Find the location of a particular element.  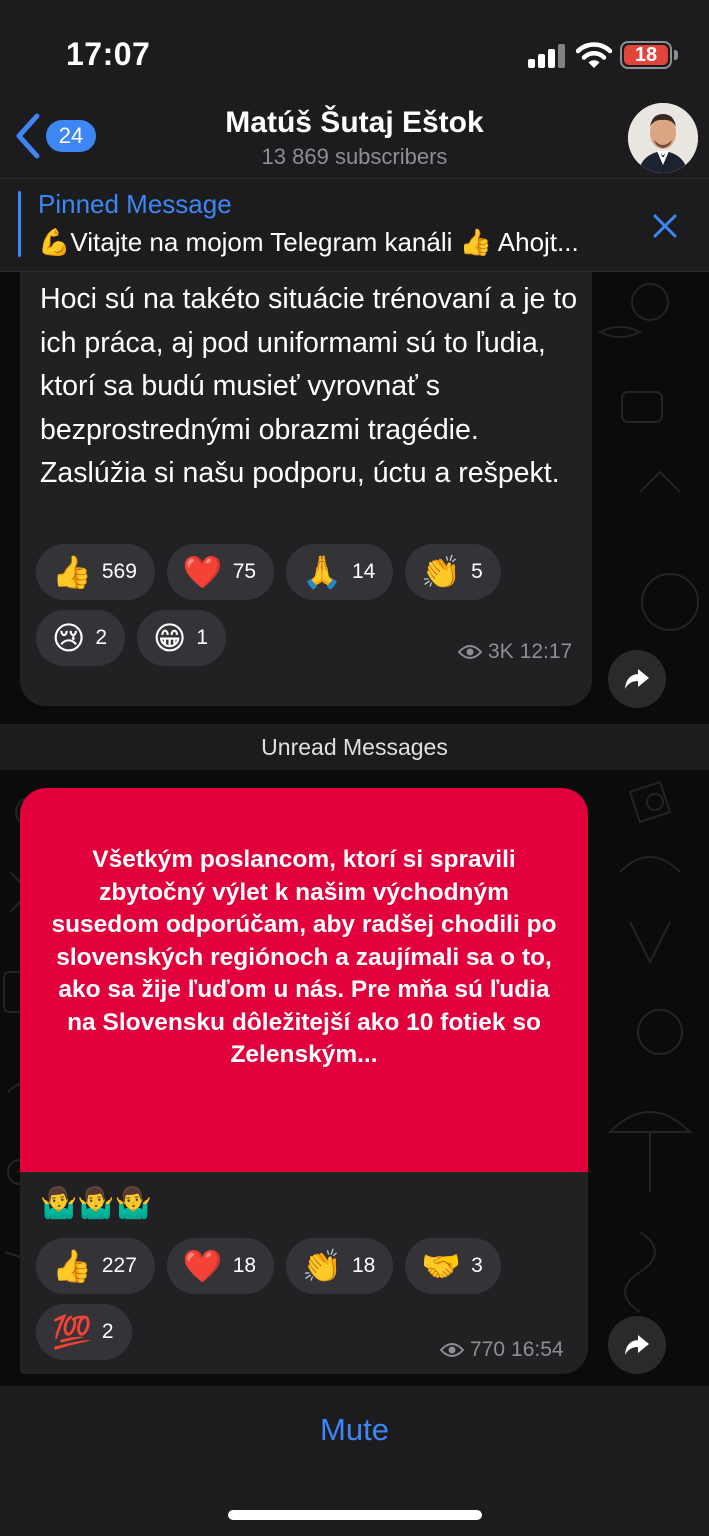

status-bar: 17:07 18 is located at coordinates (354, 48).